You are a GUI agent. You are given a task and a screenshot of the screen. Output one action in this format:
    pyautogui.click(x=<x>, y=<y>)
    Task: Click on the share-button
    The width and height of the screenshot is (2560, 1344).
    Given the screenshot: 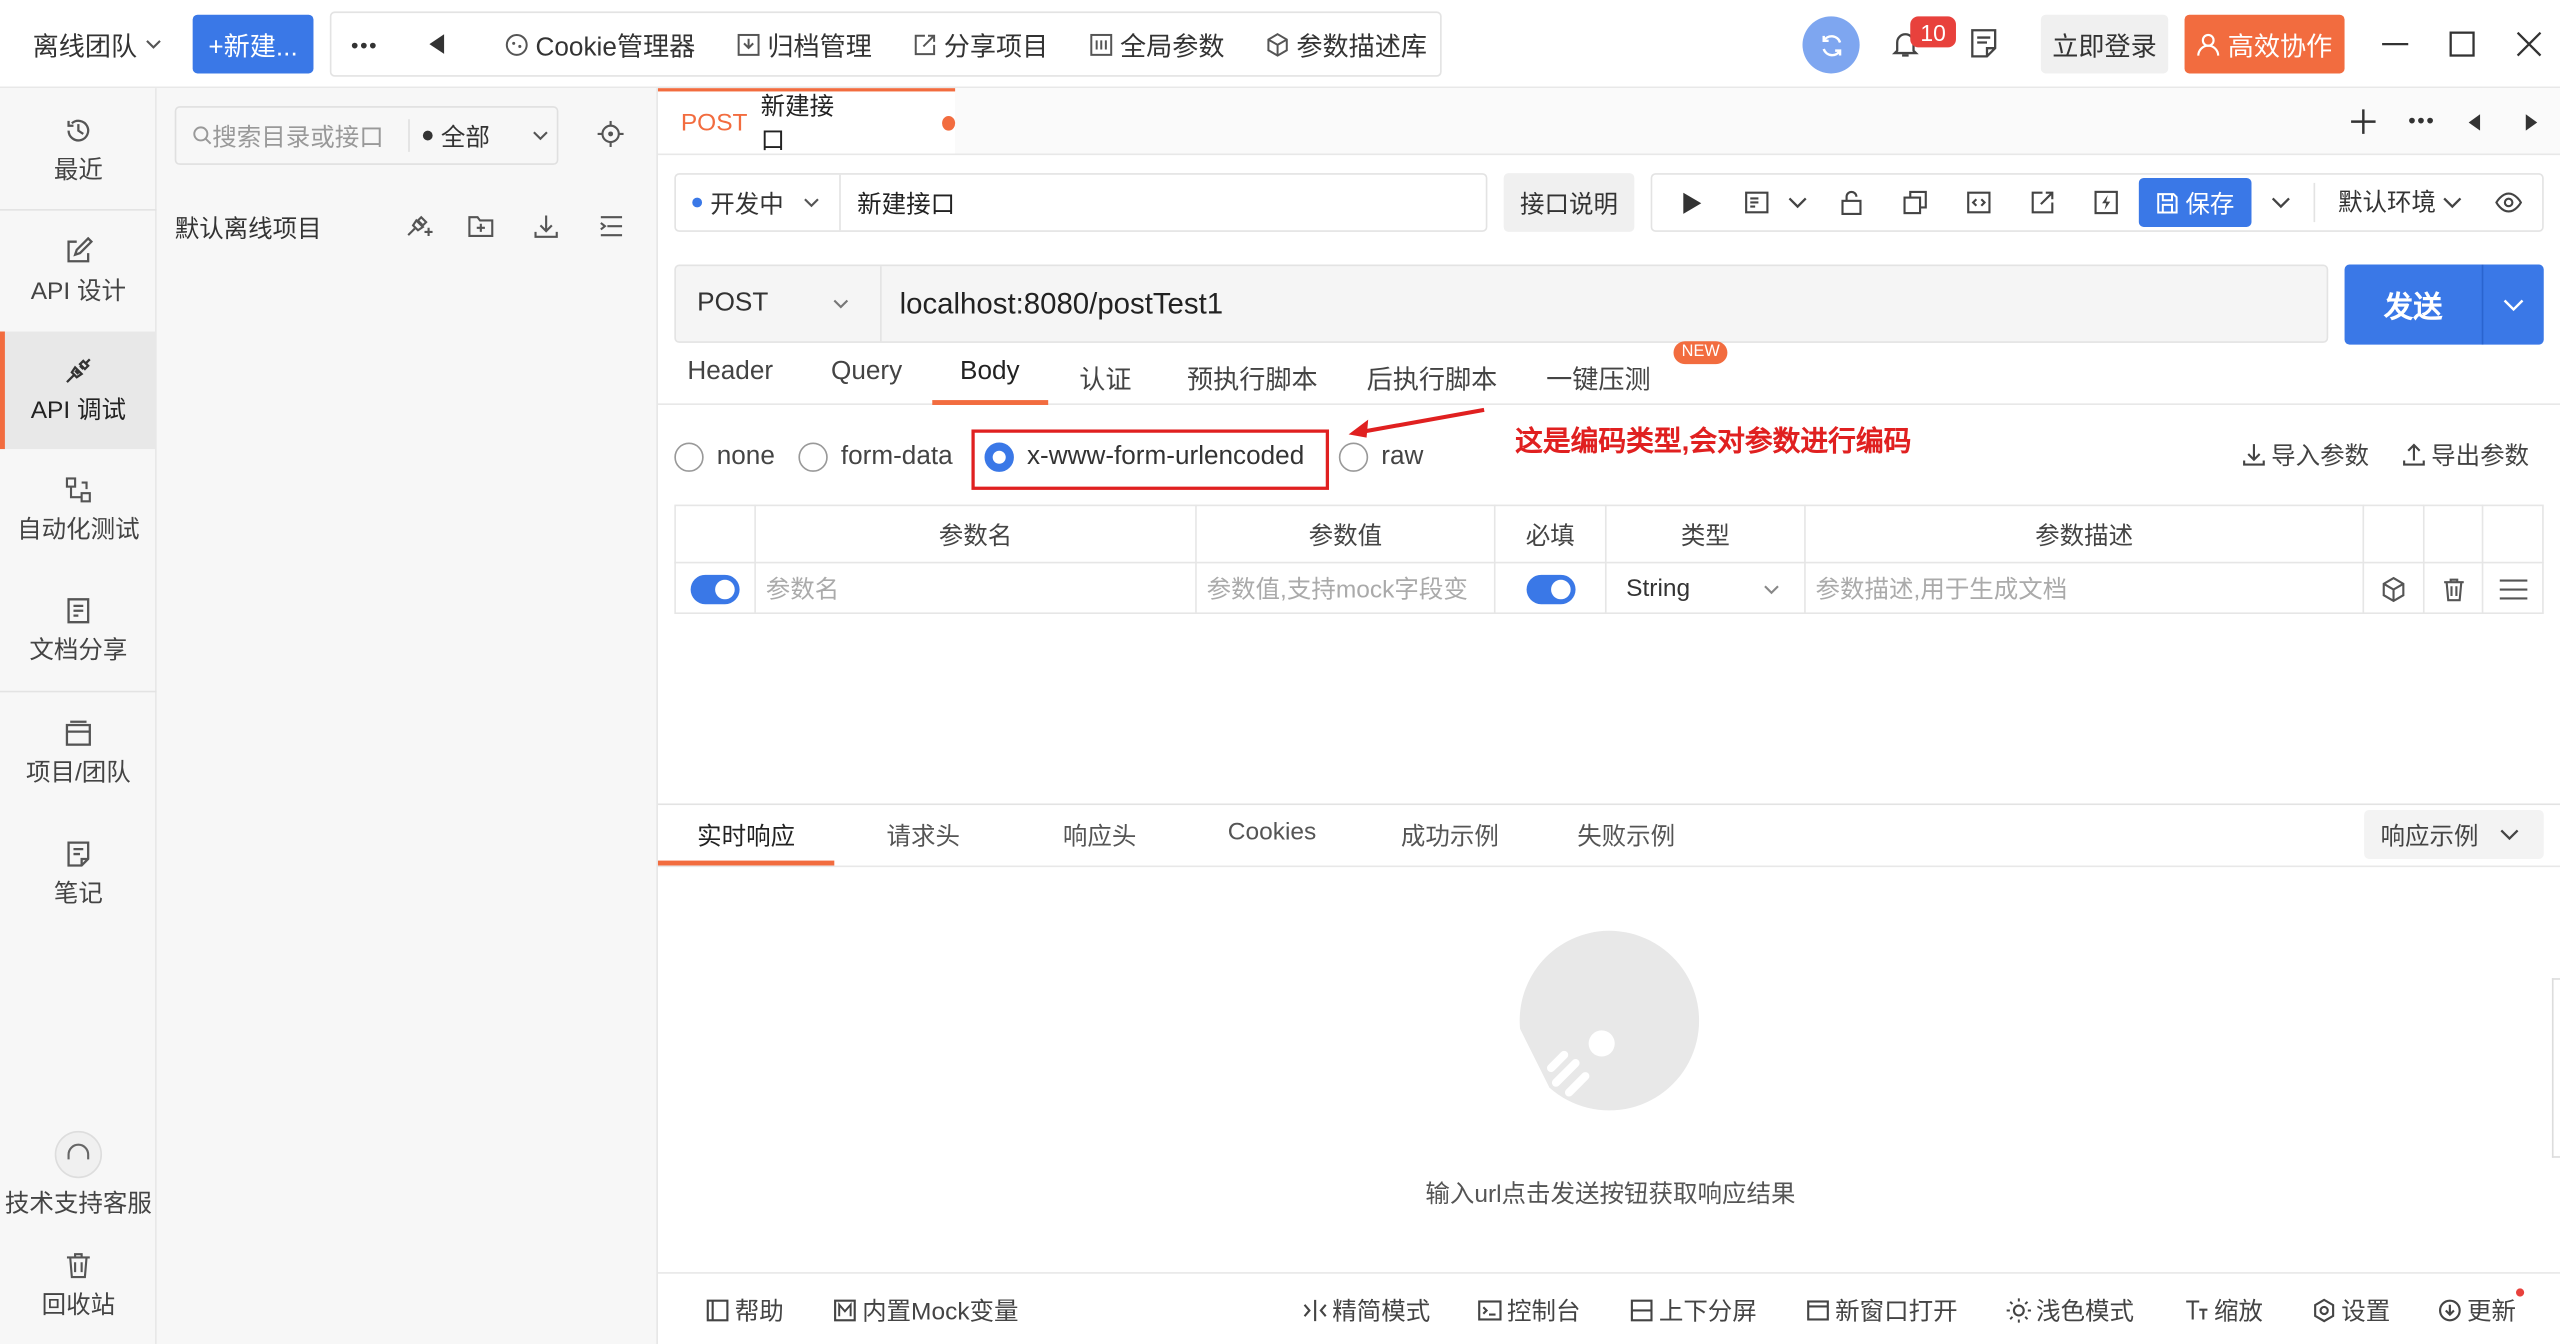 What is the action you would take?
    pyautogui.click(x=2042, y=205)
    